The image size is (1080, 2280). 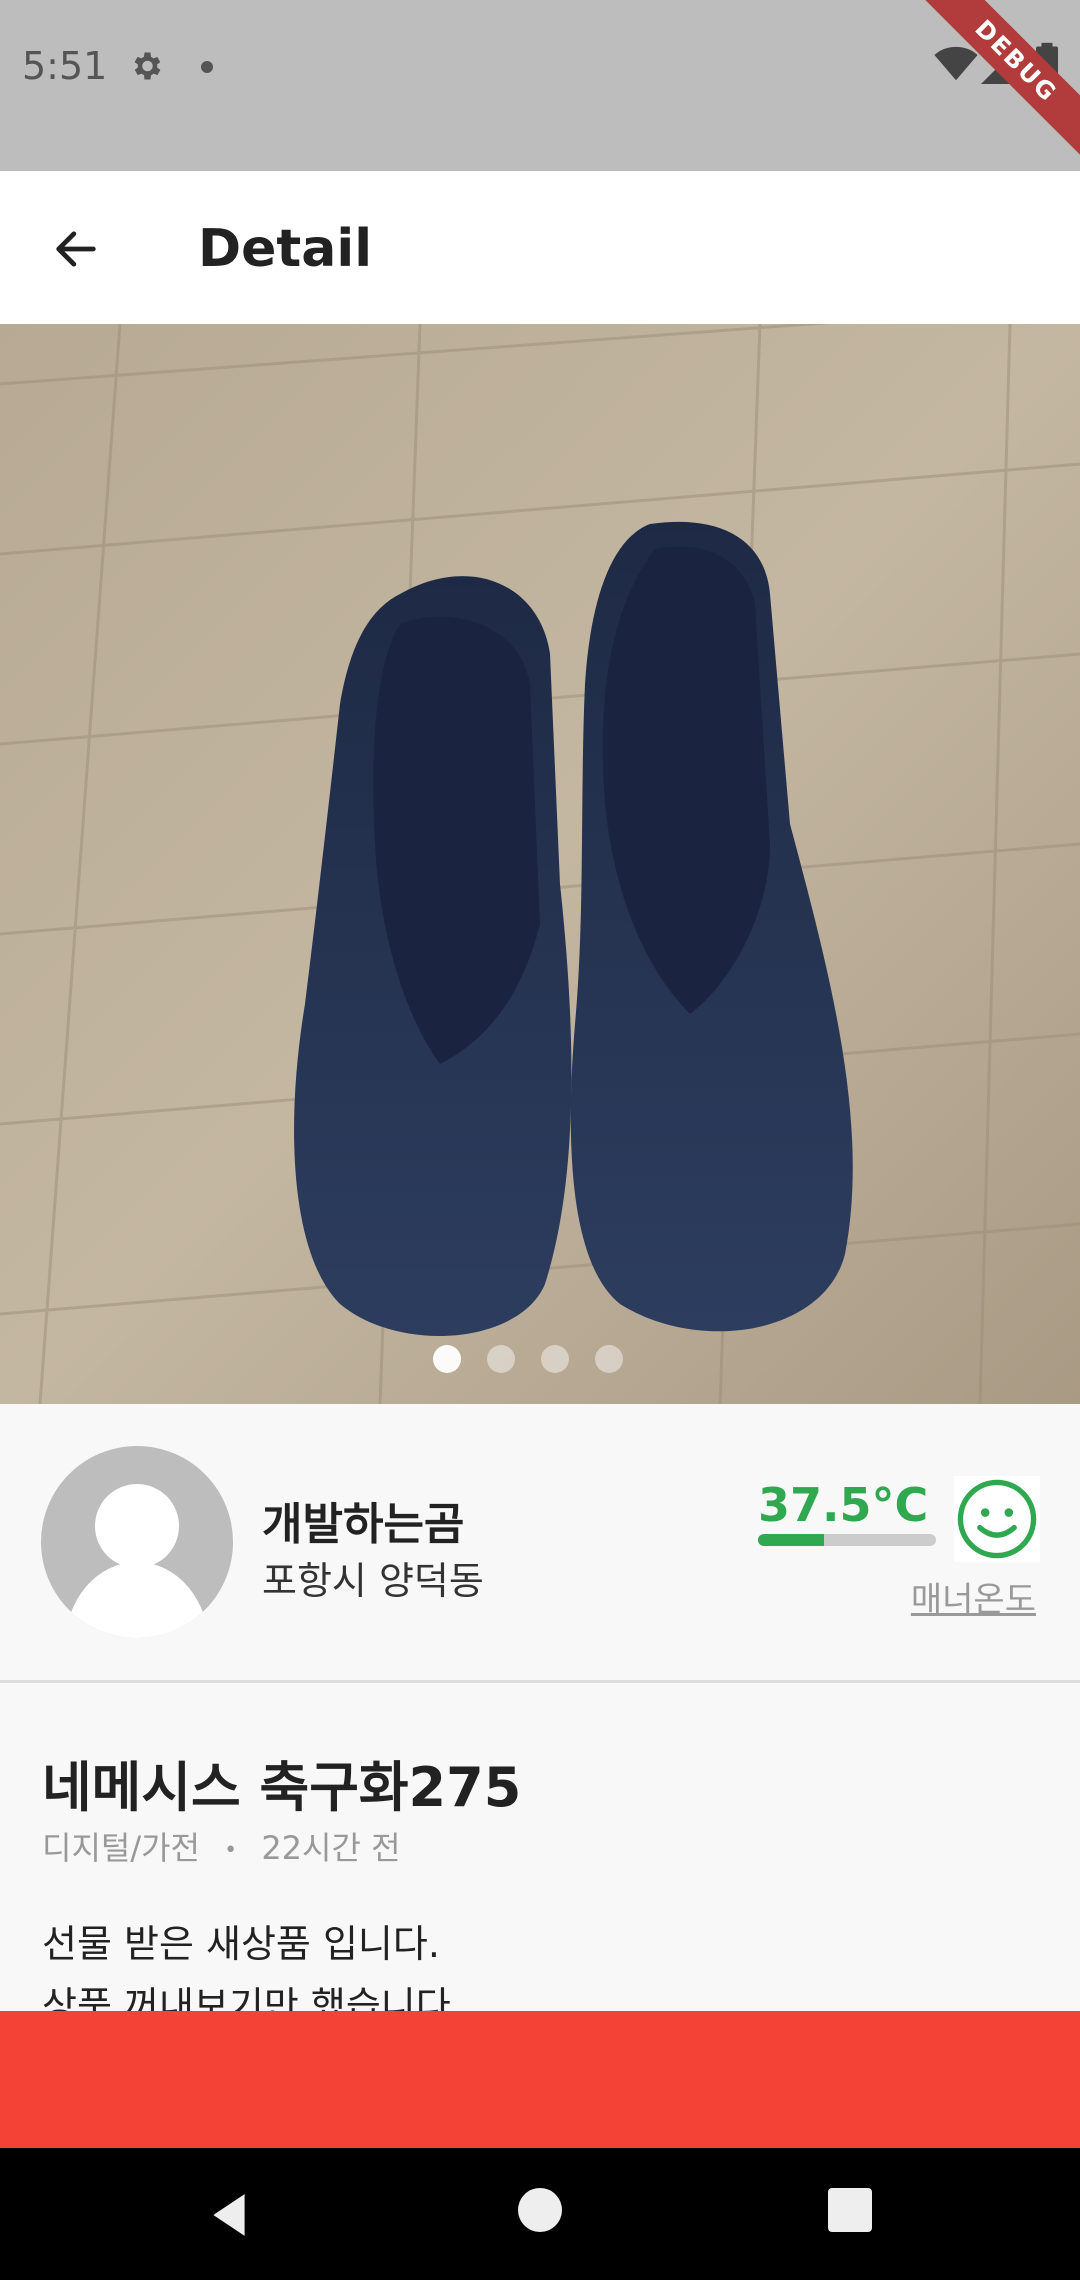 I want to click on nav-recents-icon, so click(x=850, y=2210).